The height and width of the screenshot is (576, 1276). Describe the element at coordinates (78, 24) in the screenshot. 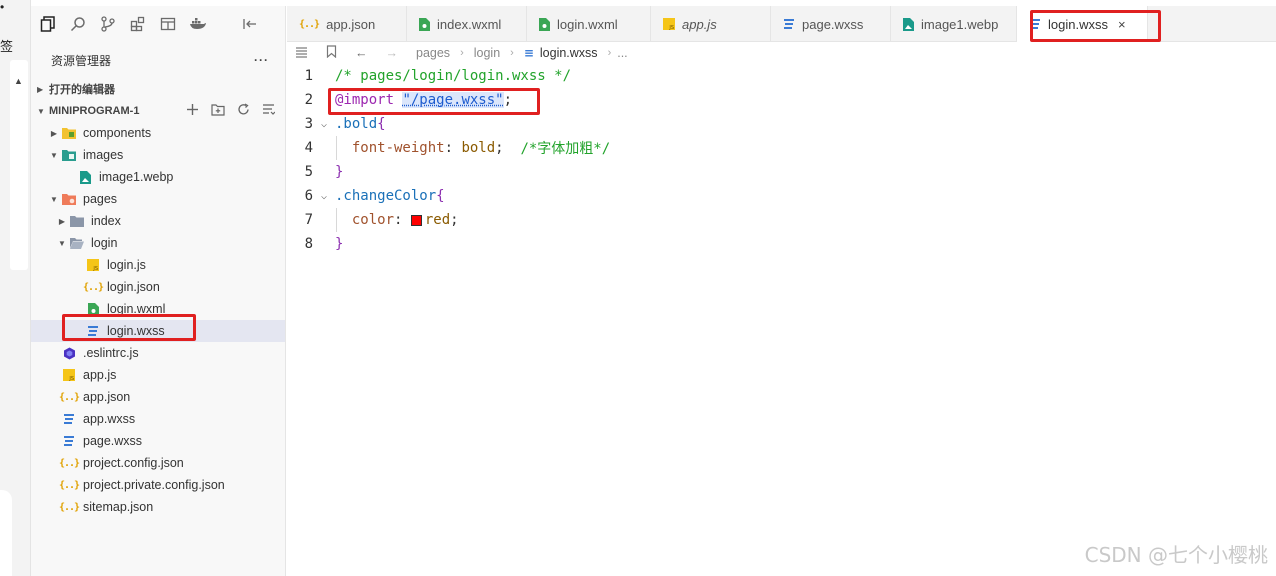

I see `search-icon` at that location.